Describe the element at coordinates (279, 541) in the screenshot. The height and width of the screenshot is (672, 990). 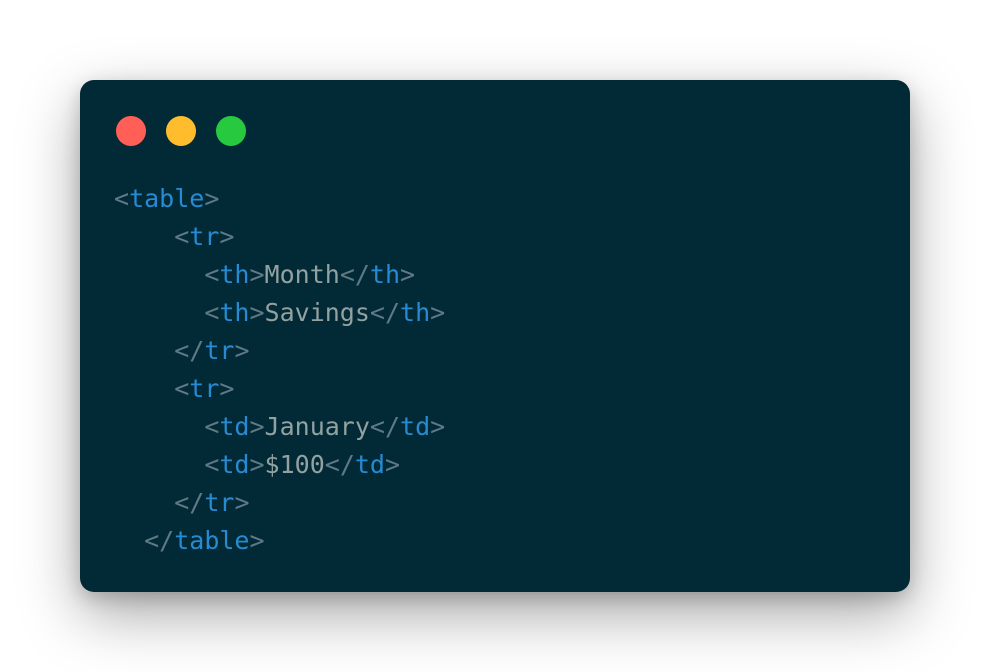
I see `code-line: </table>` at that location.